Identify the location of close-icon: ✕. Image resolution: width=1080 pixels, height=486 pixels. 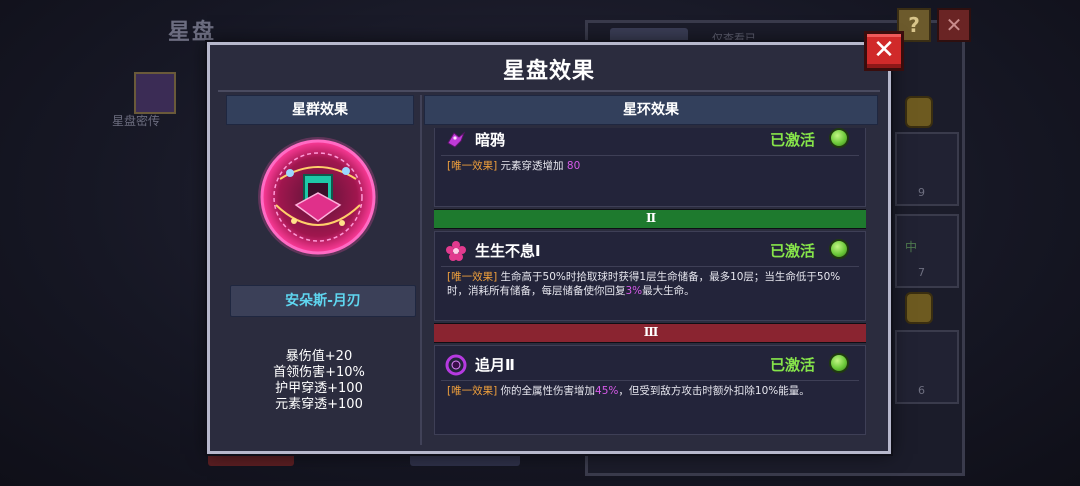
(884, 50).